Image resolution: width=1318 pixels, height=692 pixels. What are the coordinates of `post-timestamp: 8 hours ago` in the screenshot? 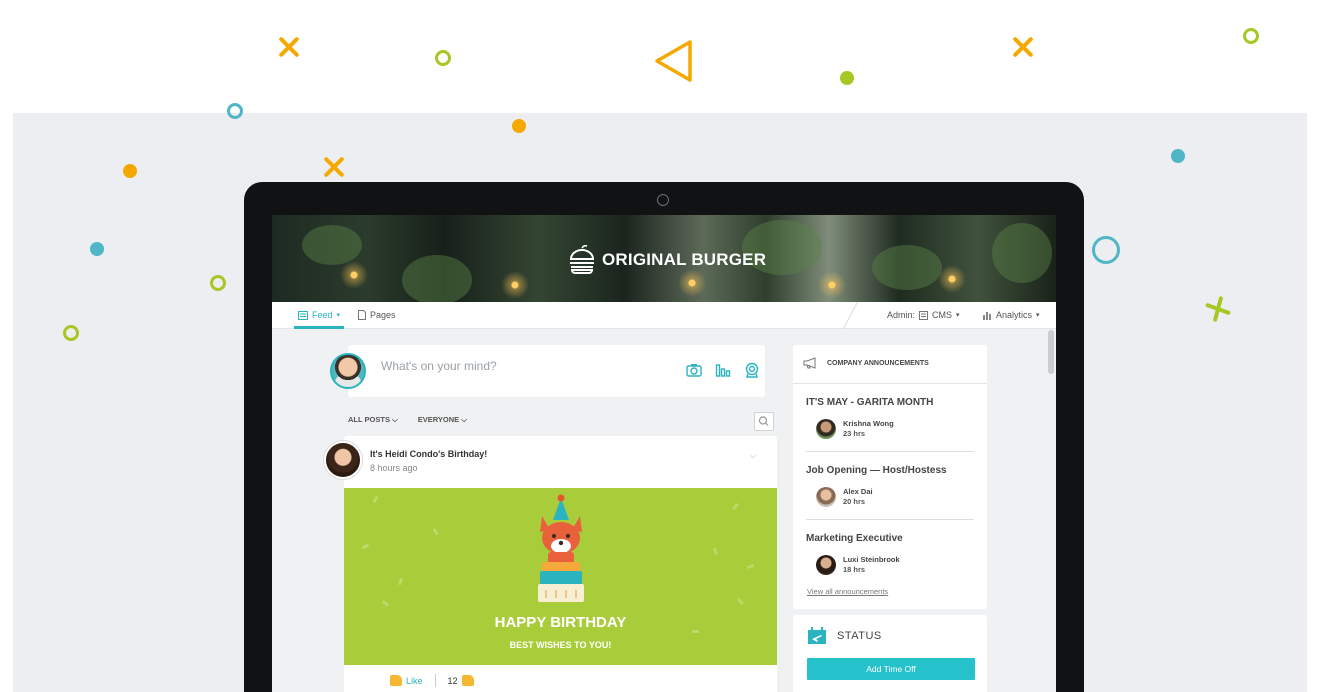 It's located at (394, 468).